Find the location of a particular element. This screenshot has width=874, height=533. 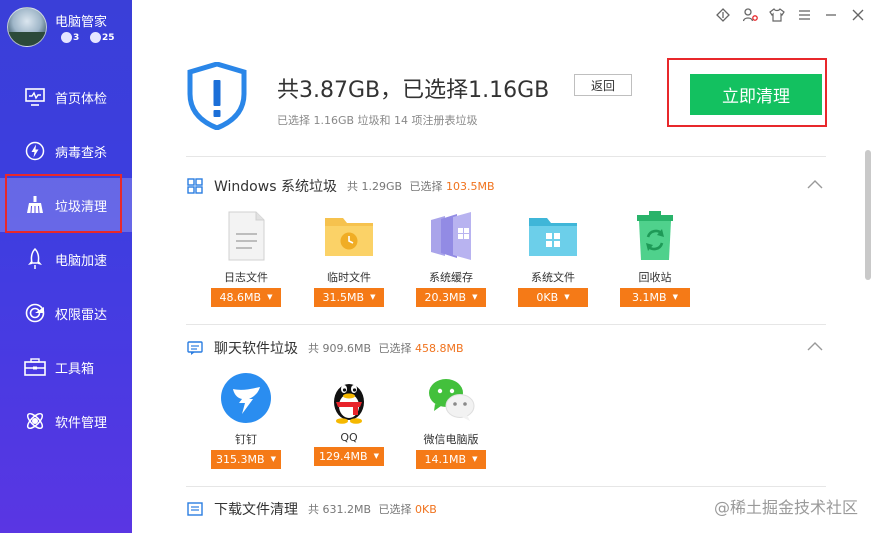

nav-label: 软件管理 is located at coordinates (81, 423).